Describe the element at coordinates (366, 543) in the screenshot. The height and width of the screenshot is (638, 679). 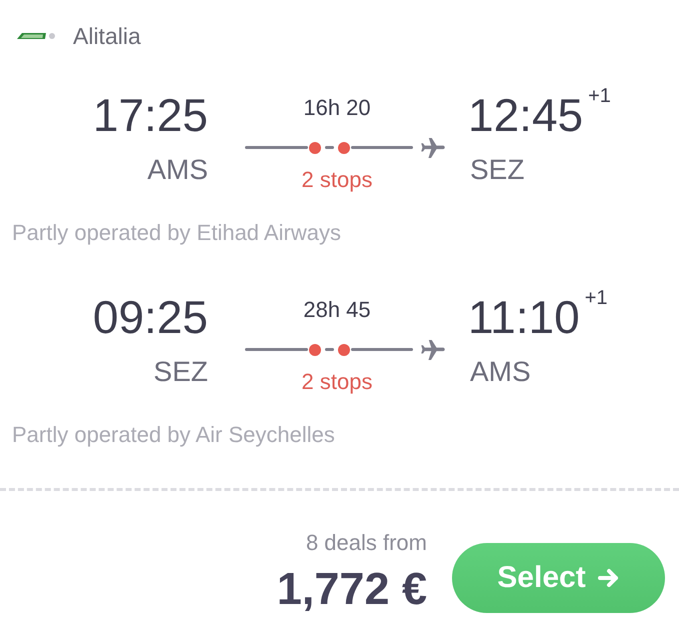
I see `deals-count: 8 deals from` at that location.